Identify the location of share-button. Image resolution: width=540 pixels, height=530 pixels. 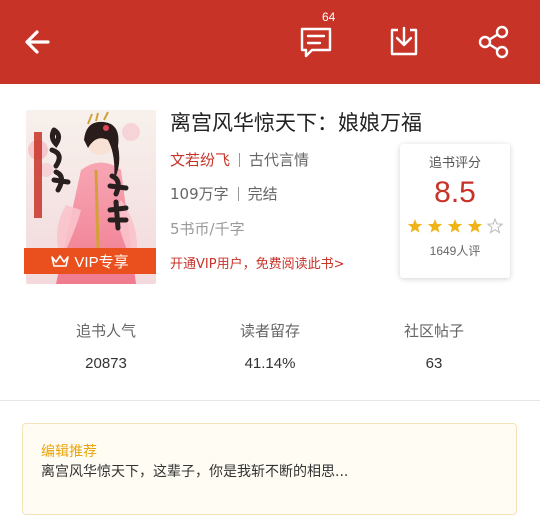
(494, 42).